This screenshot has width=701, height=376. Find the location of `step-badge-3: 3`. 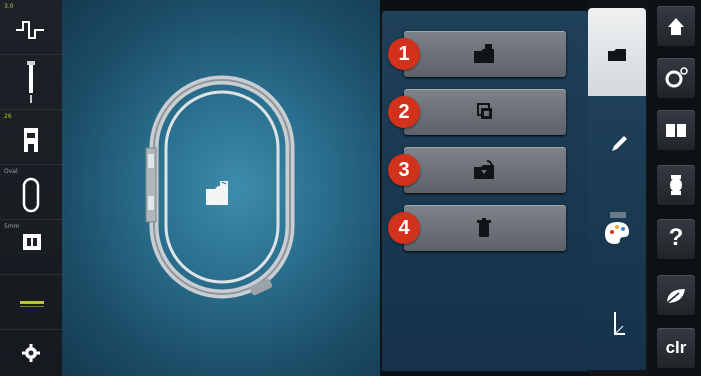

step-badge-3: 3 is located at coordinates (404, 170).